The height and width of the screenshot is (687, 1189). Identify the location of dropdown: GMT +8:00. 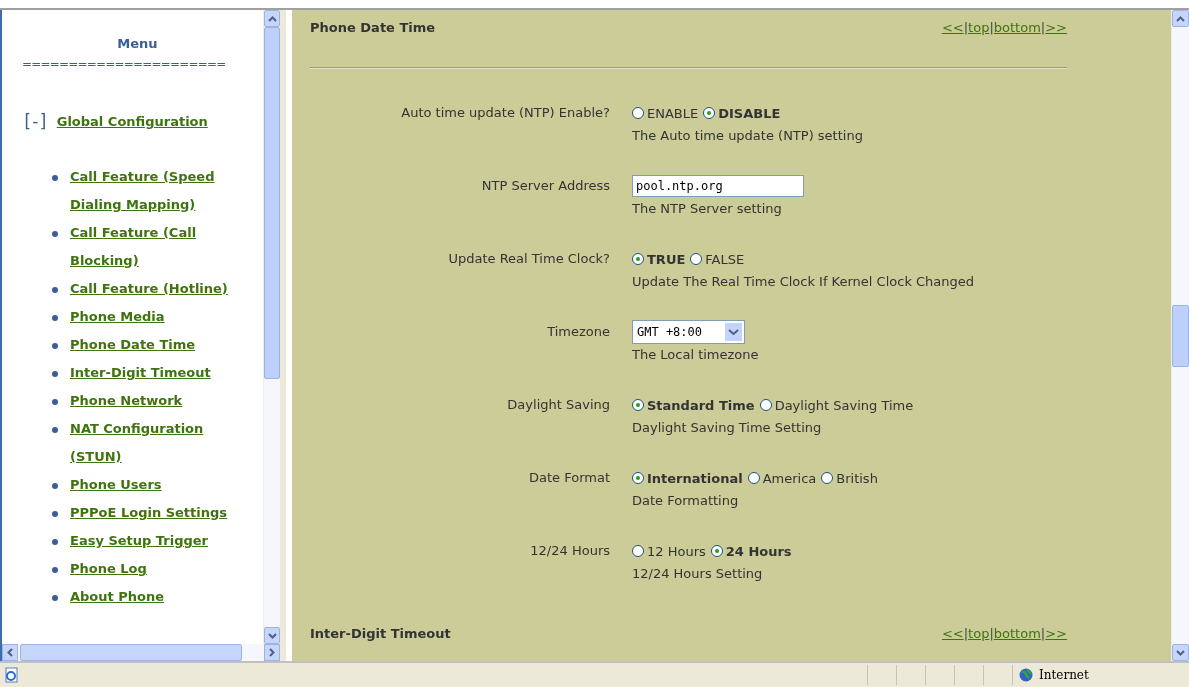
(688, 332).